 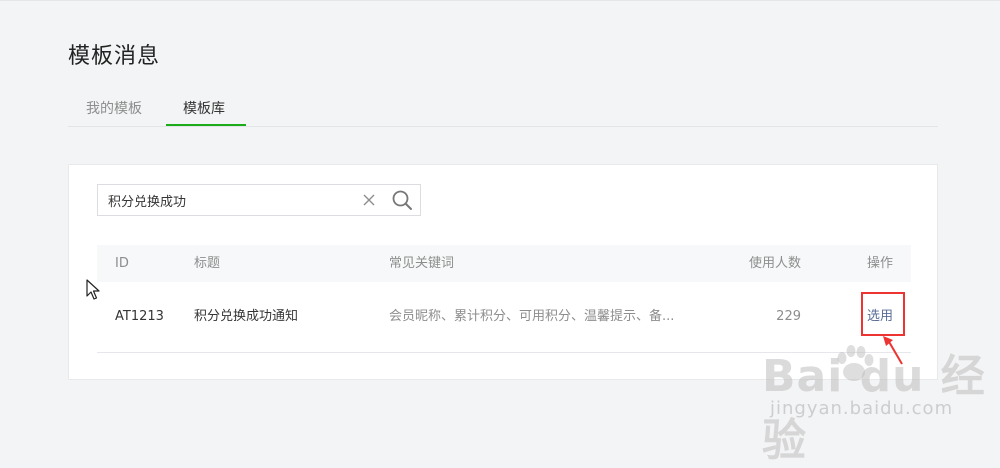 I want to click on active-tab-indicator, so click(x=206, y=125).